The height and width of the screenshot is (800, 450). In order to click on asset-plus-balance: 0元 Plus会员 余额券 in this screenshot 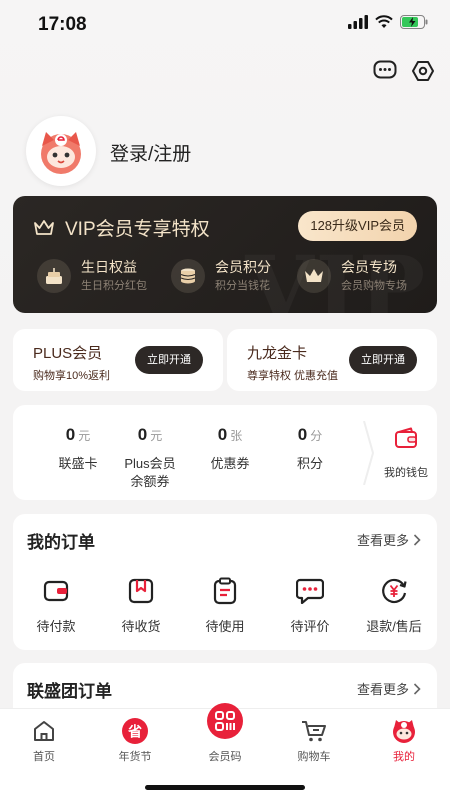, I will do `click(150, 458)`.